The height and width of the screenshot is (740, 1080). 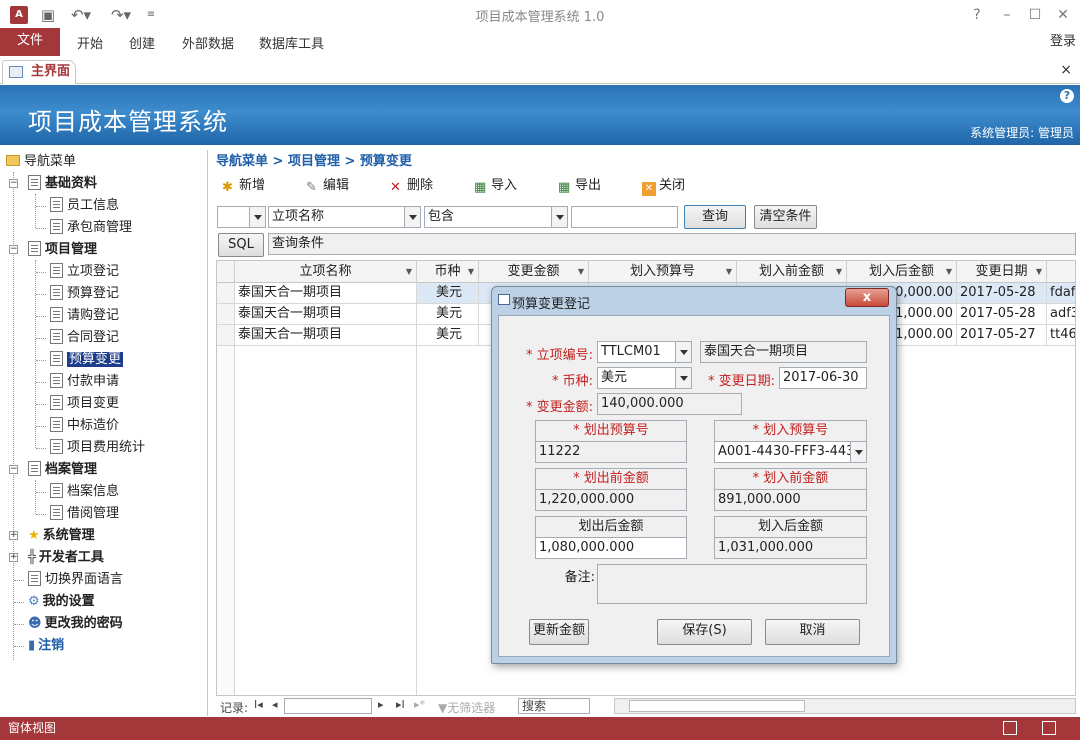 What do you see at coordinates (611, 452) in the screenshot?
I see `out-budget-field: 11222` at bounding box center [611, 452].